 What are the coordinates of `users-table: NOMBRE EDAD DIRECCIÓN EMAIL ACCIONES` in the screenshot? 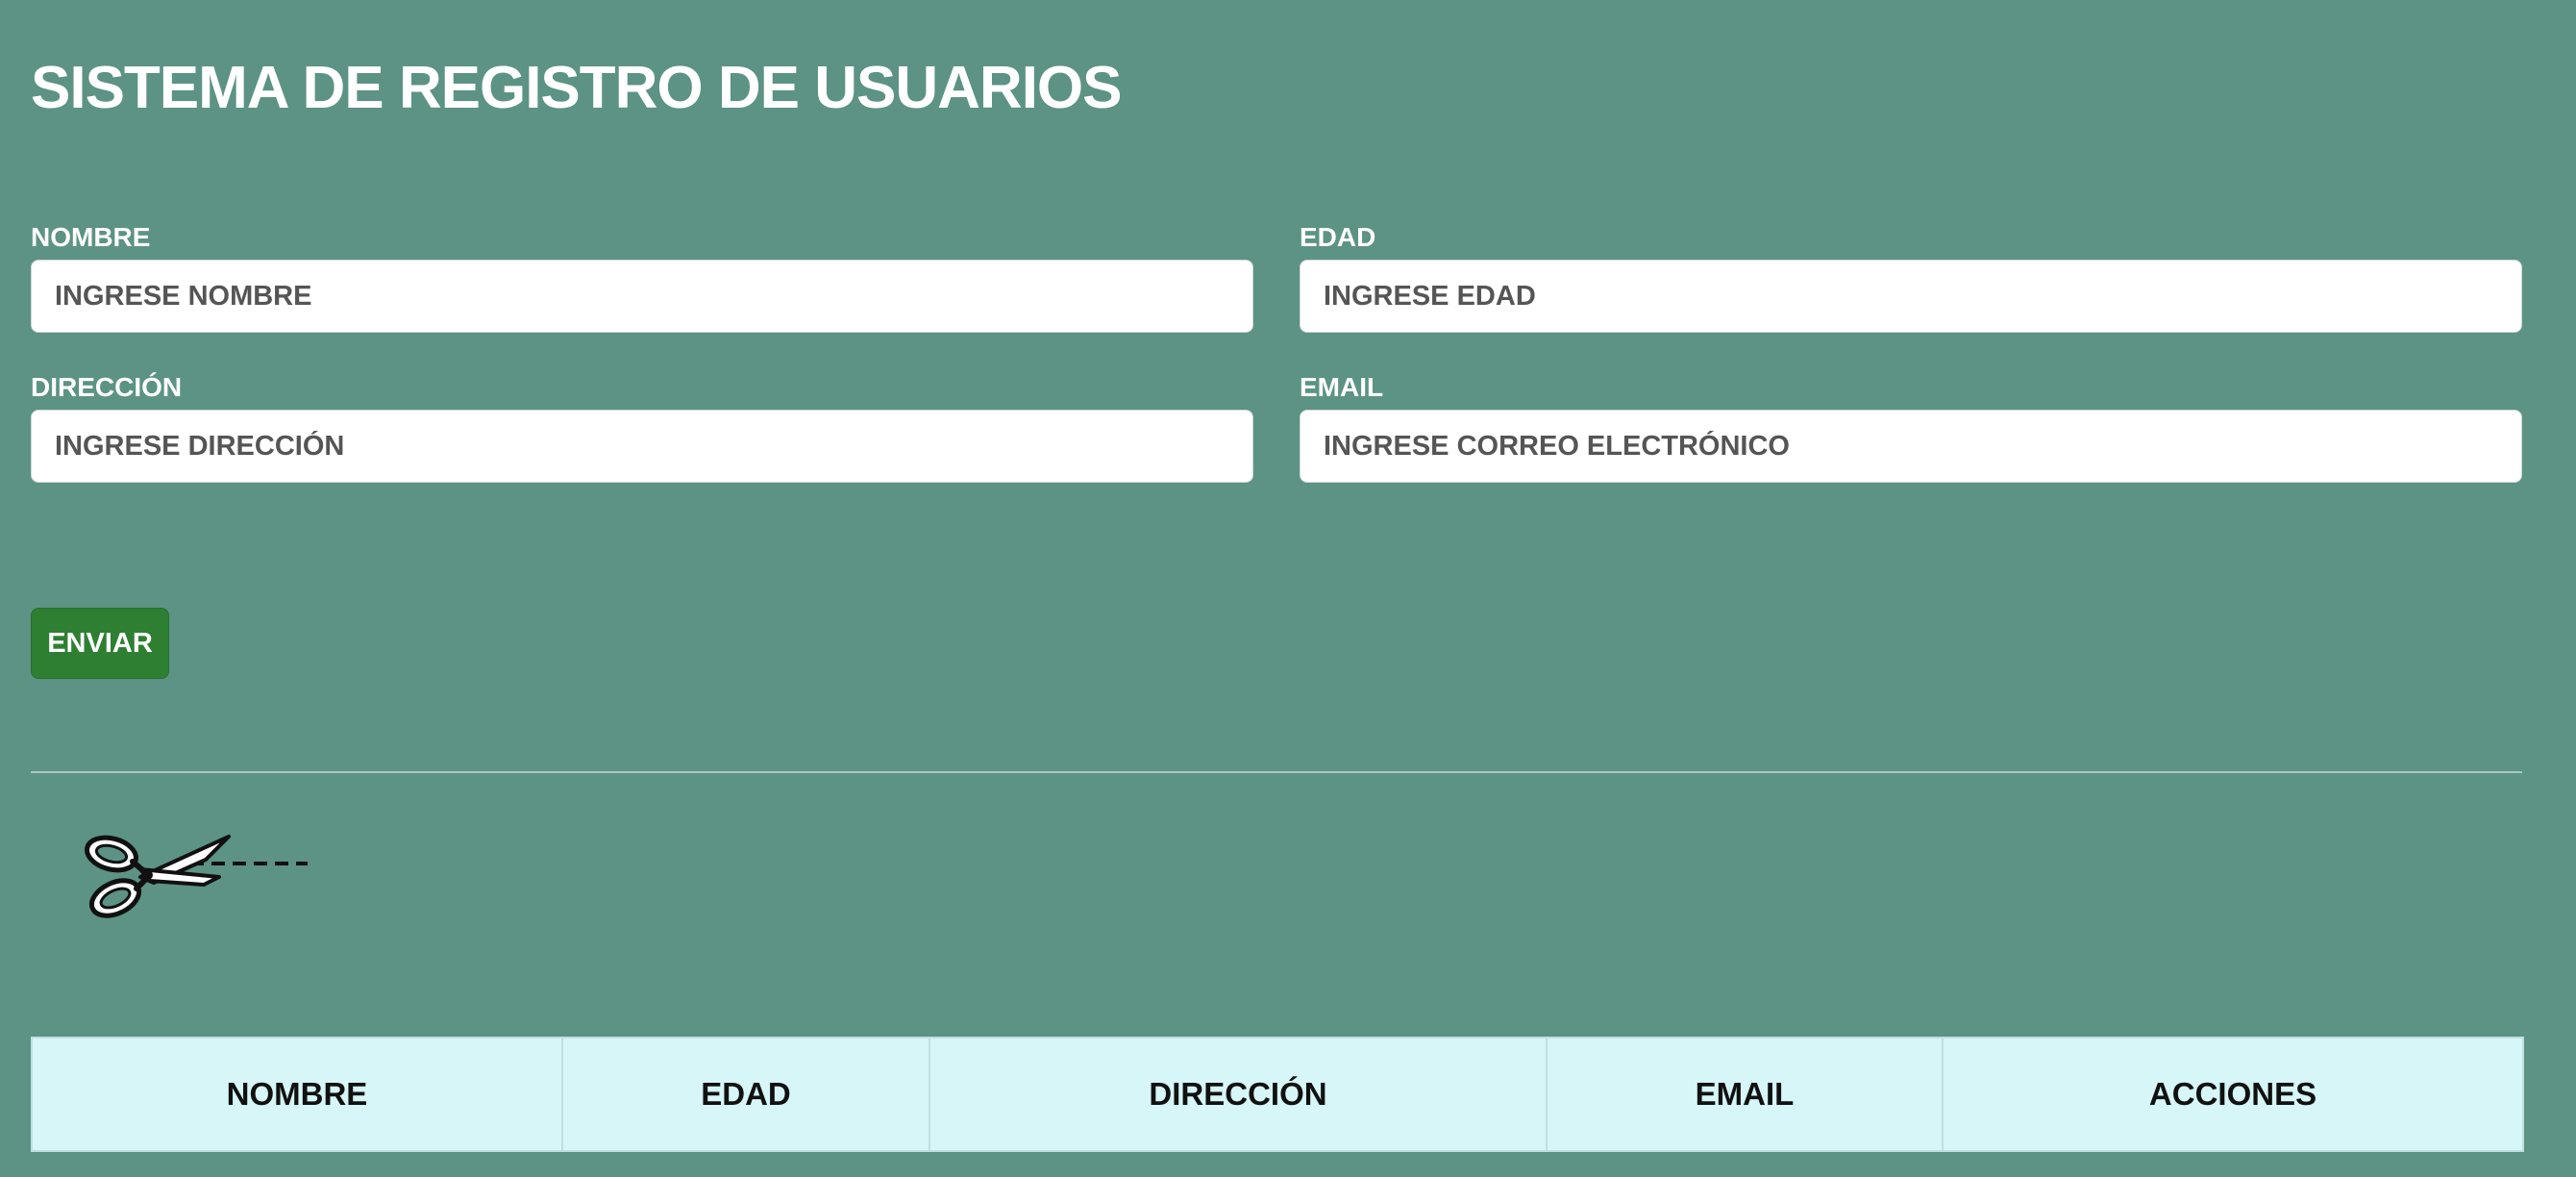 It's located at (1277, 1094).